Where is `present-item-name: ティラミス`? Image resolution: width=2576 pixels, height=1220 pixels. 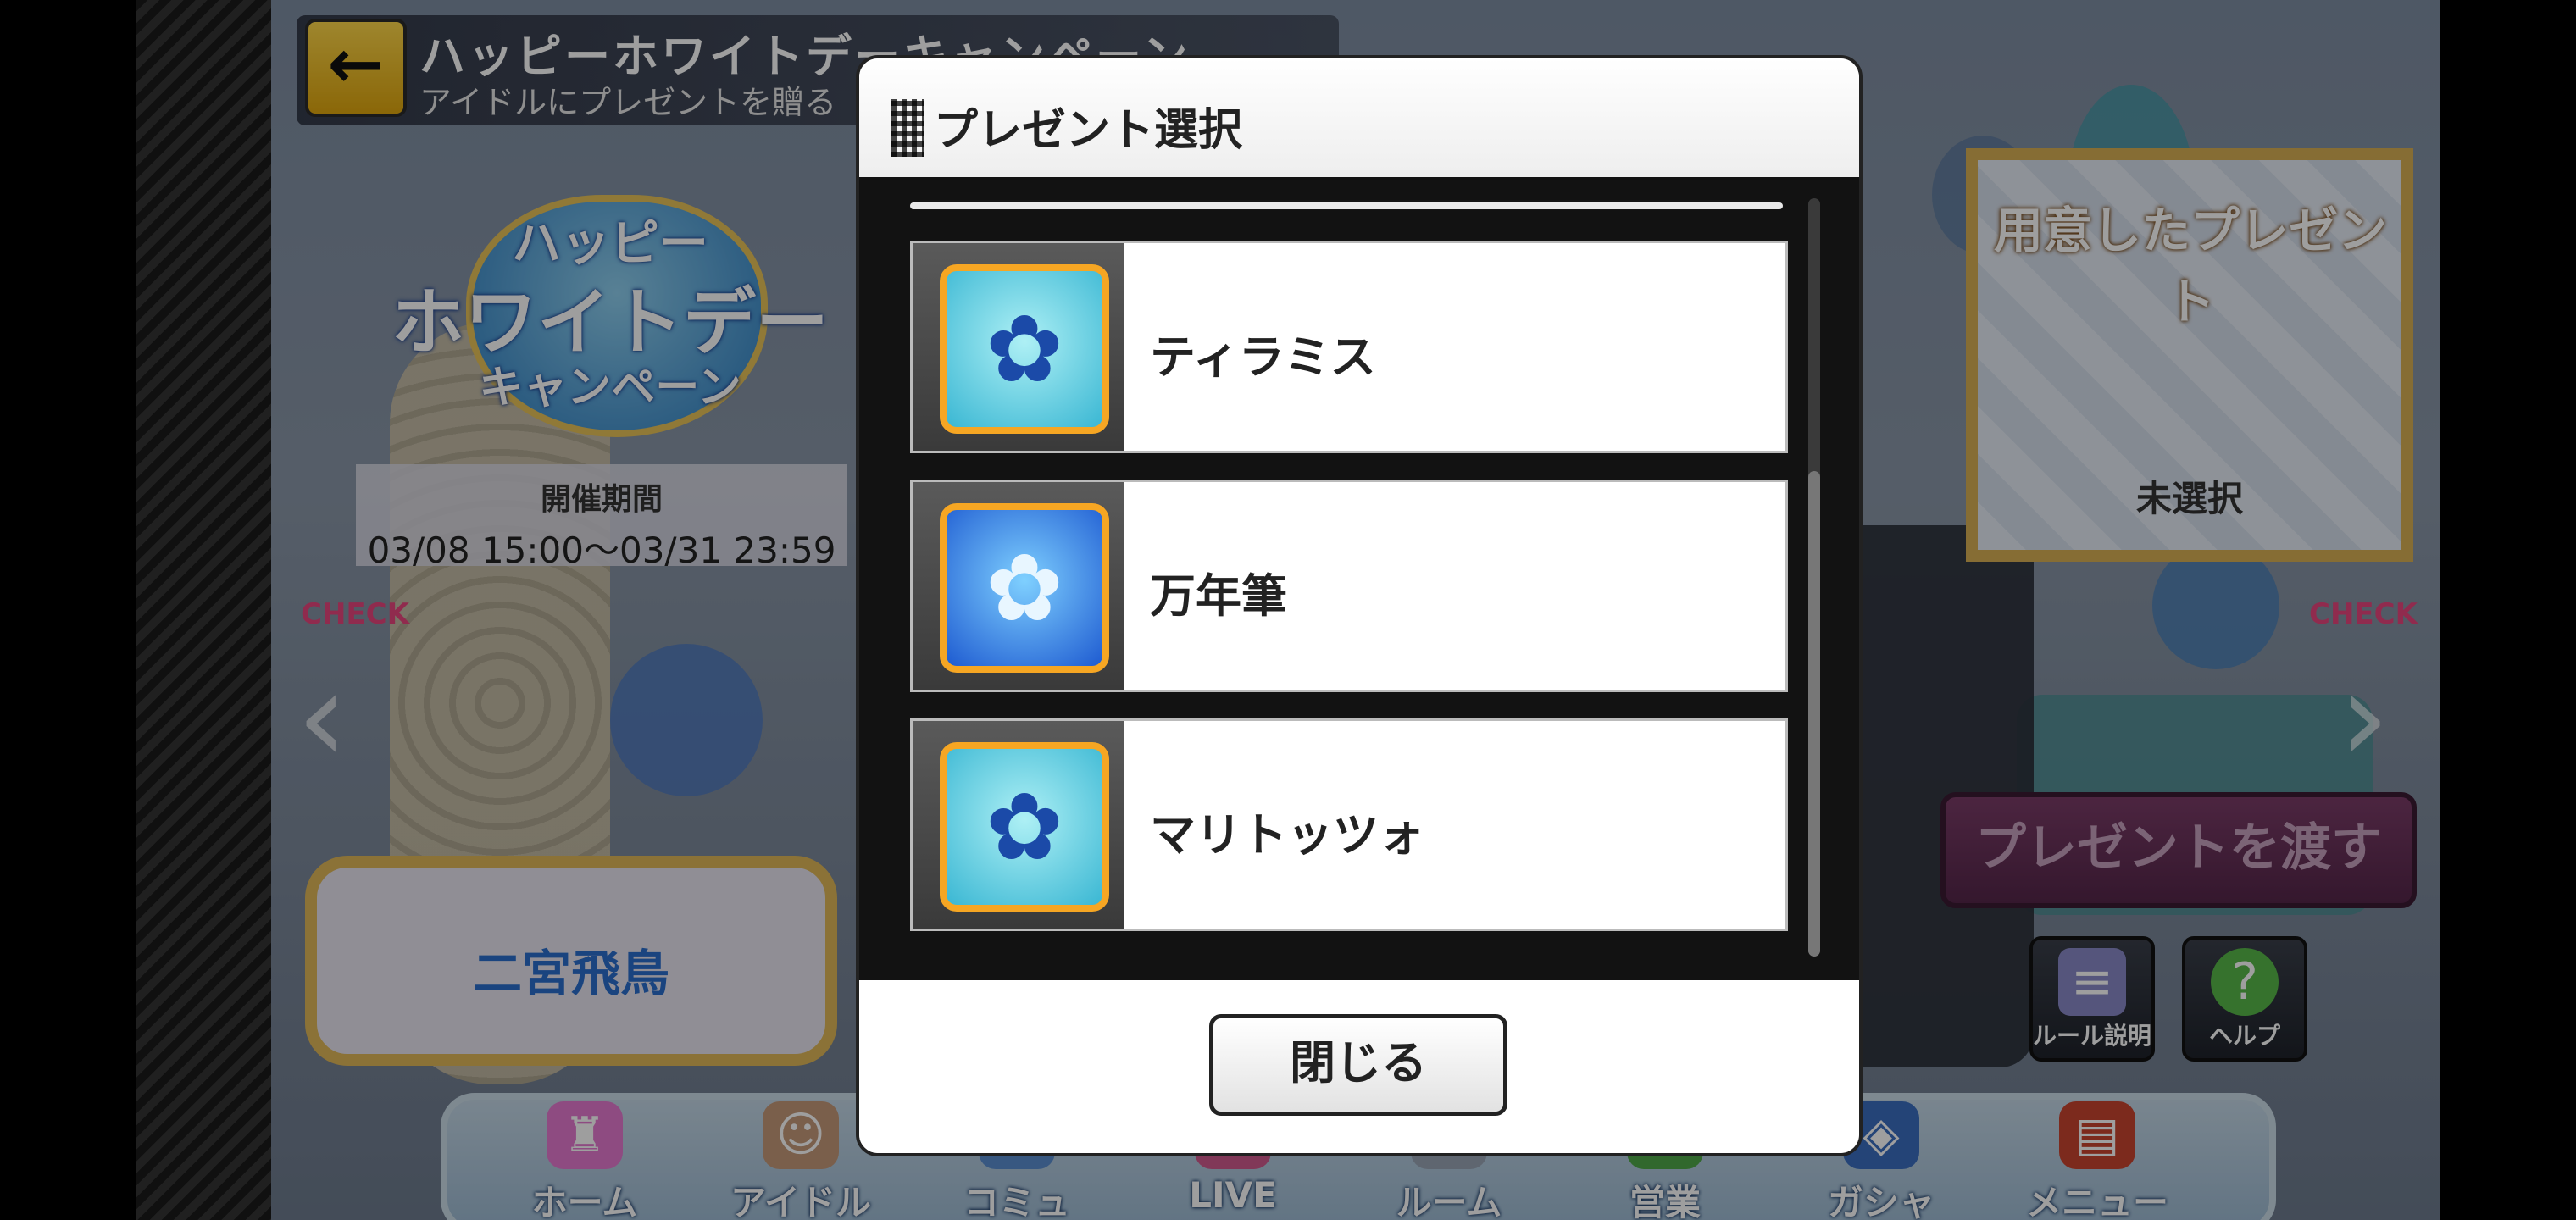
present-item-name: ティラミス is located at coordinates (1263, 357).